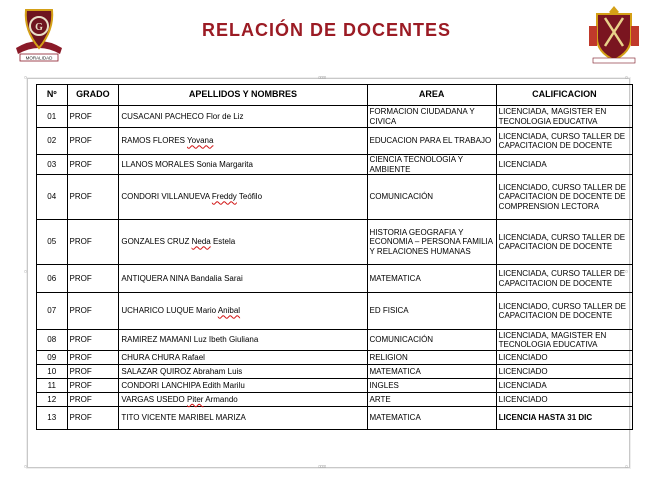  What do you see at coordinates (229, 311) in the screenshot?
I see `spellcheck-marked-word: Anibal` at bounding box center [229, 311].